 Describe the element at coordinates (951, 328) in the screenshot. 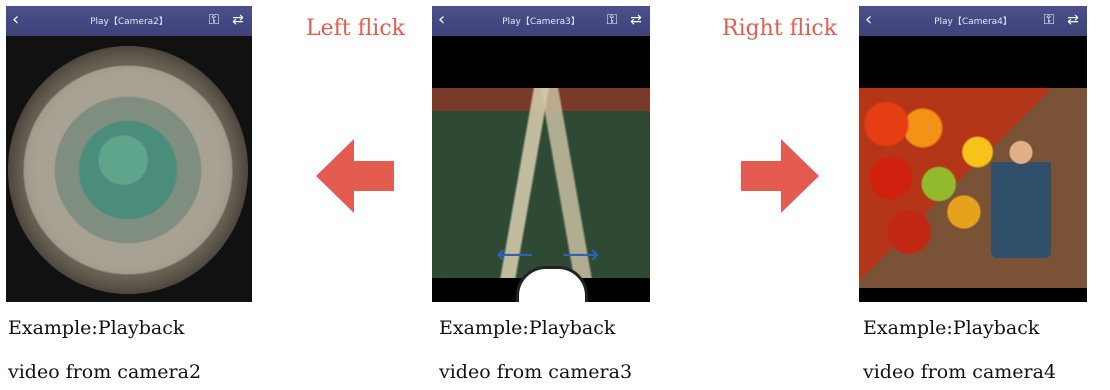

I see `caption-camera4-line1: Example:Playback` at that location.